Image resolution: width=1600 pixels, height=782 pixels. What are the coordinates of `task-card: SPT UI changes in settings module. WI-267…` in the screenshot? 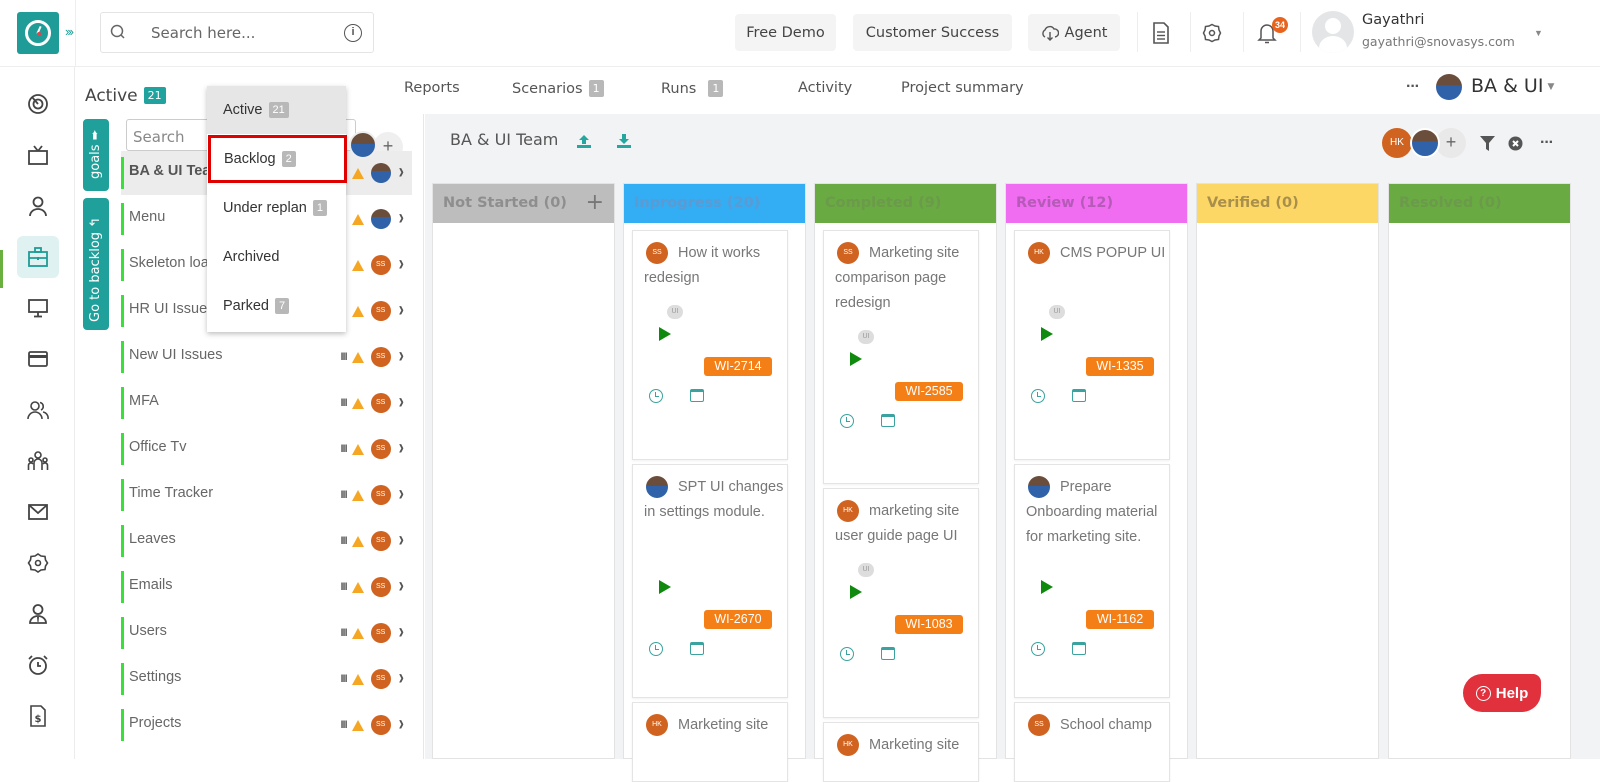 It's located at (710, 581).